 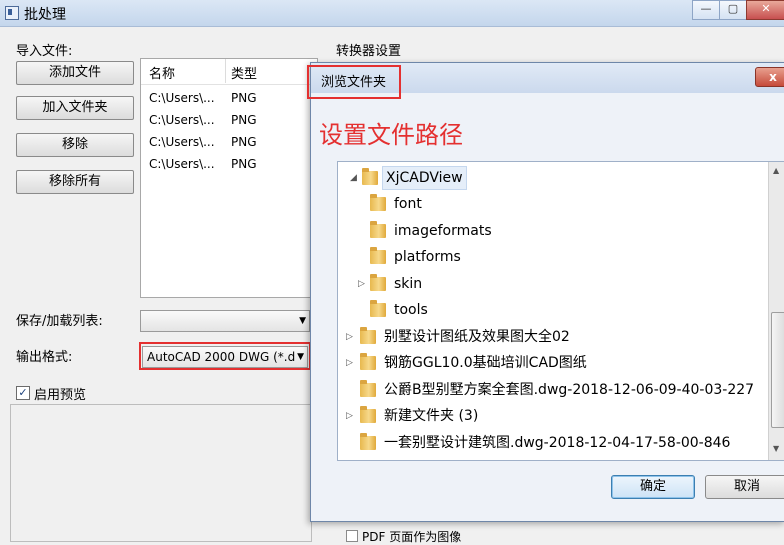 I want to click on column-divider, so click(x=225, y=71).